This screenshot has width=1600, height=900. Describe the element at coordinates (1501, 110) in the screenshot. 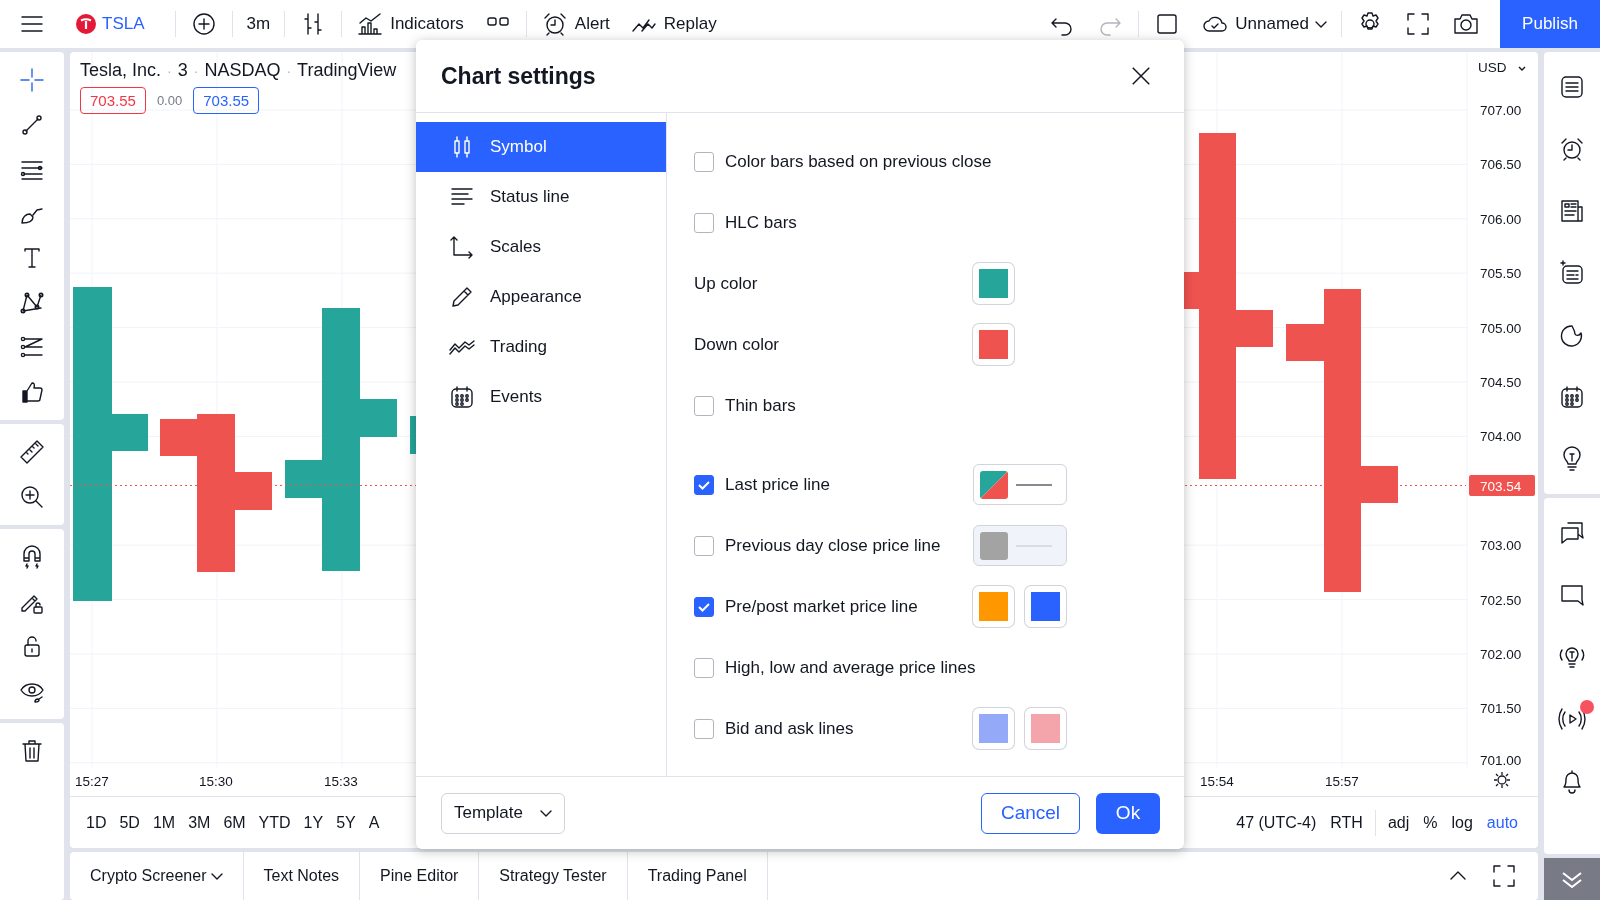

I see `price-tick: 707.00` at that location.